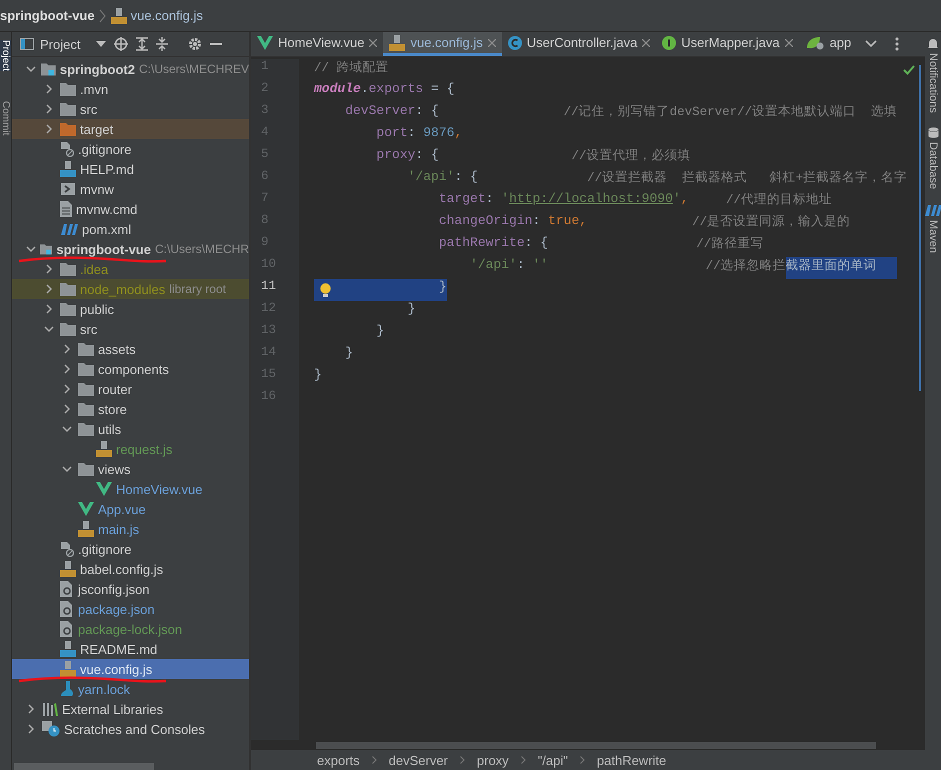  What do you see at coordinates (130, 229) in the screenshot?
I see `tree-row: pom.xml` at bounding box center [130, 229].